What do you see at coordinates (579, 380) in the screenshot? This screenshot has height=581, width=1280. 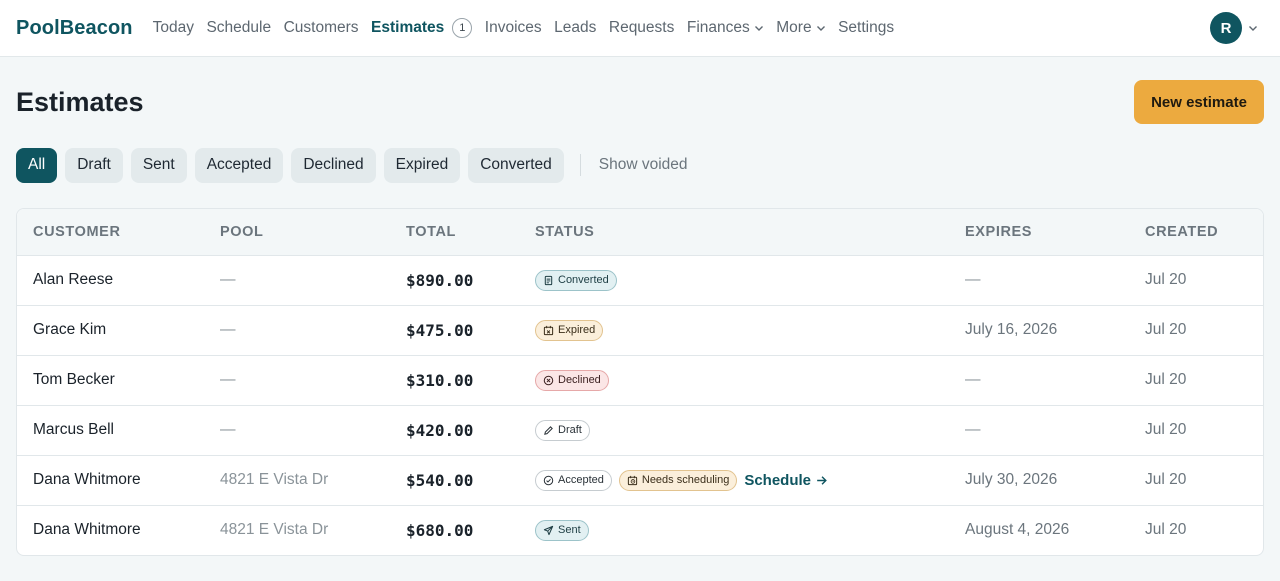 I see `status-badge-label: Declined` at bounding box center [579, 380].